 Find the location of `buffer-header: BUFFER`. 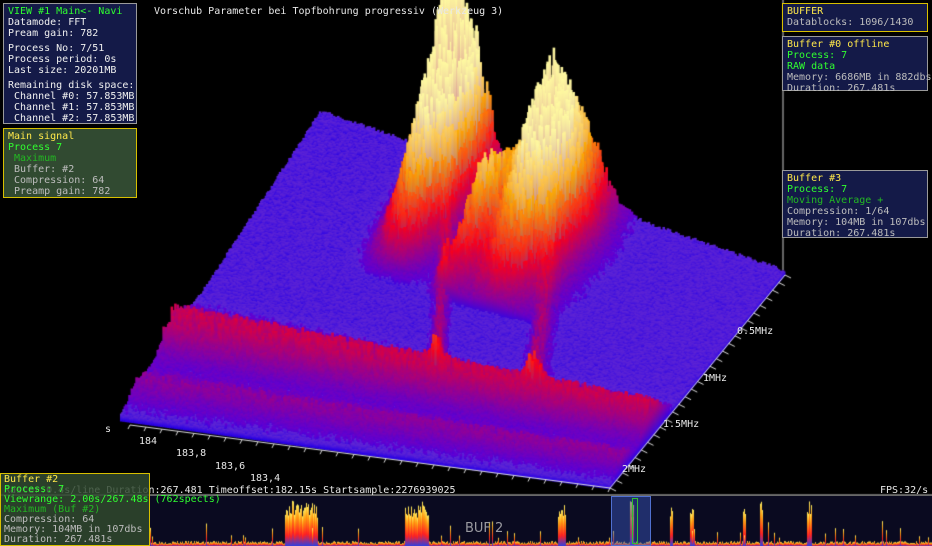

buffer-header: BUFFER is located at coordinates (805, 11).